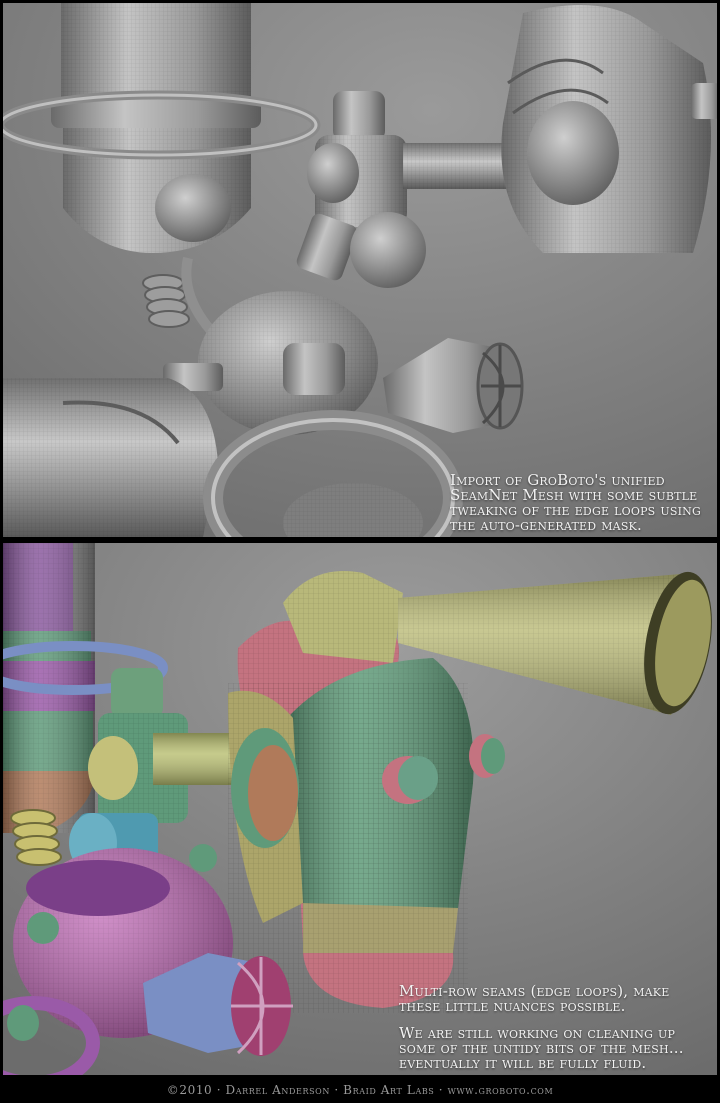 The width and height of the screenshot is (720, 1103). I want to click on caption-line: the auto-generated mask., so click(546, 525).